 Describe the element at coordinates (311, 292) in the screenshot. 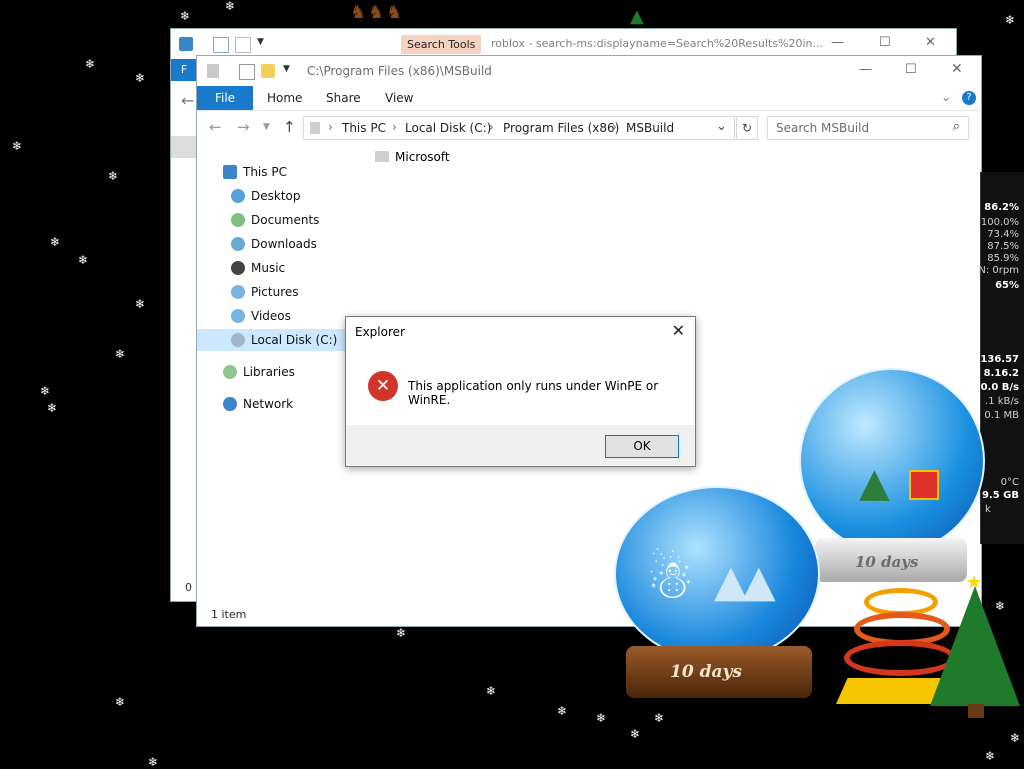

I see `nav-item-pictures: Pictures` at that location.